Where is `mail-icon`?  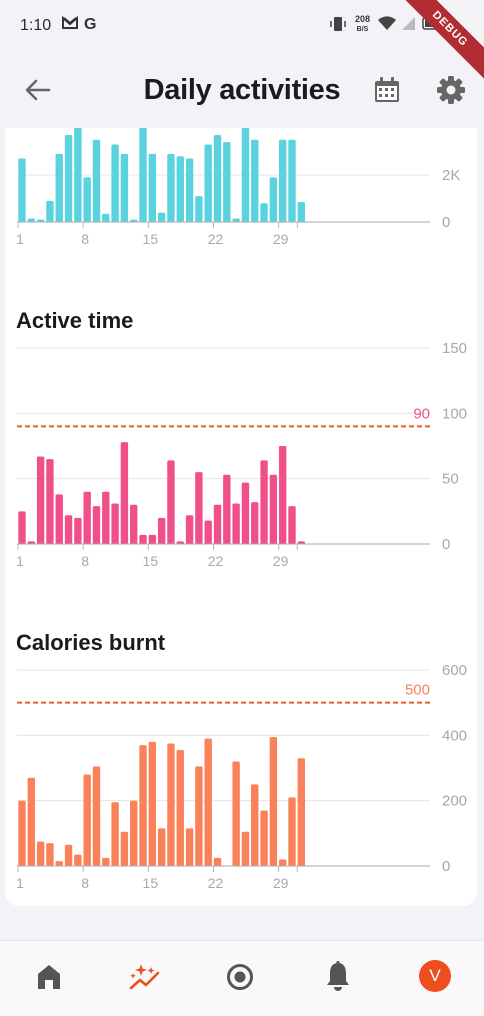
mail-icon is located at coordinates (70, 24).